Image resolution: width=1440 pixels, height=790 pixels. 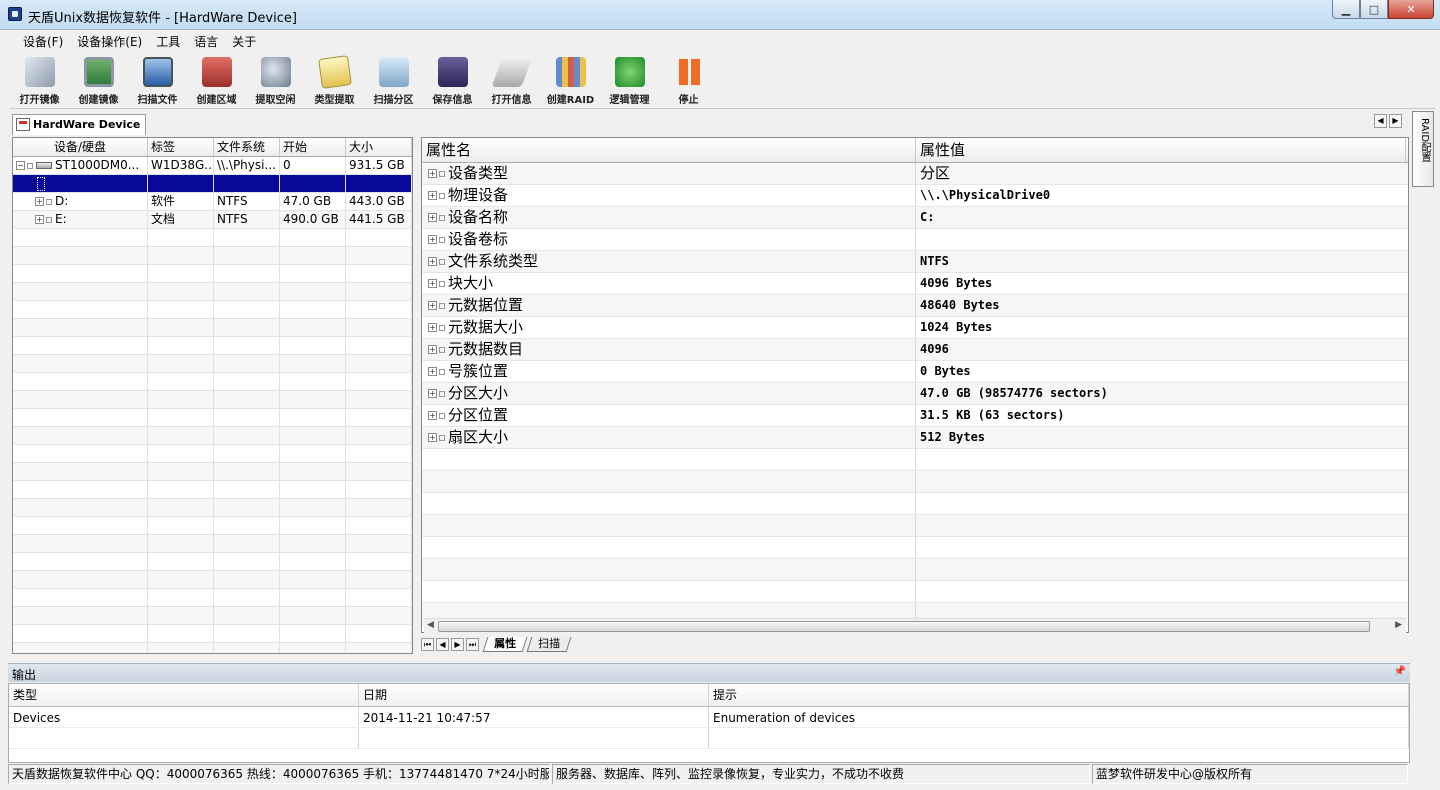 I want to click on property-row: + 设备名称 C:, so click(x=915, y=218).